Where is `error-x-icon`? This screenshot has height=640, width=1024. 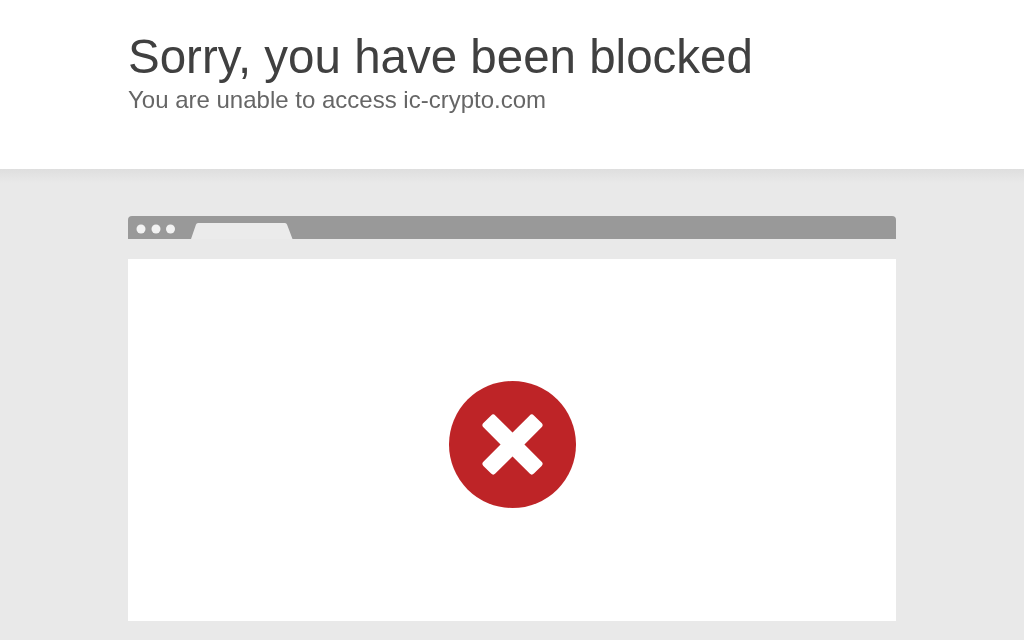
error-x-icon is located at coordinates (512, 444).